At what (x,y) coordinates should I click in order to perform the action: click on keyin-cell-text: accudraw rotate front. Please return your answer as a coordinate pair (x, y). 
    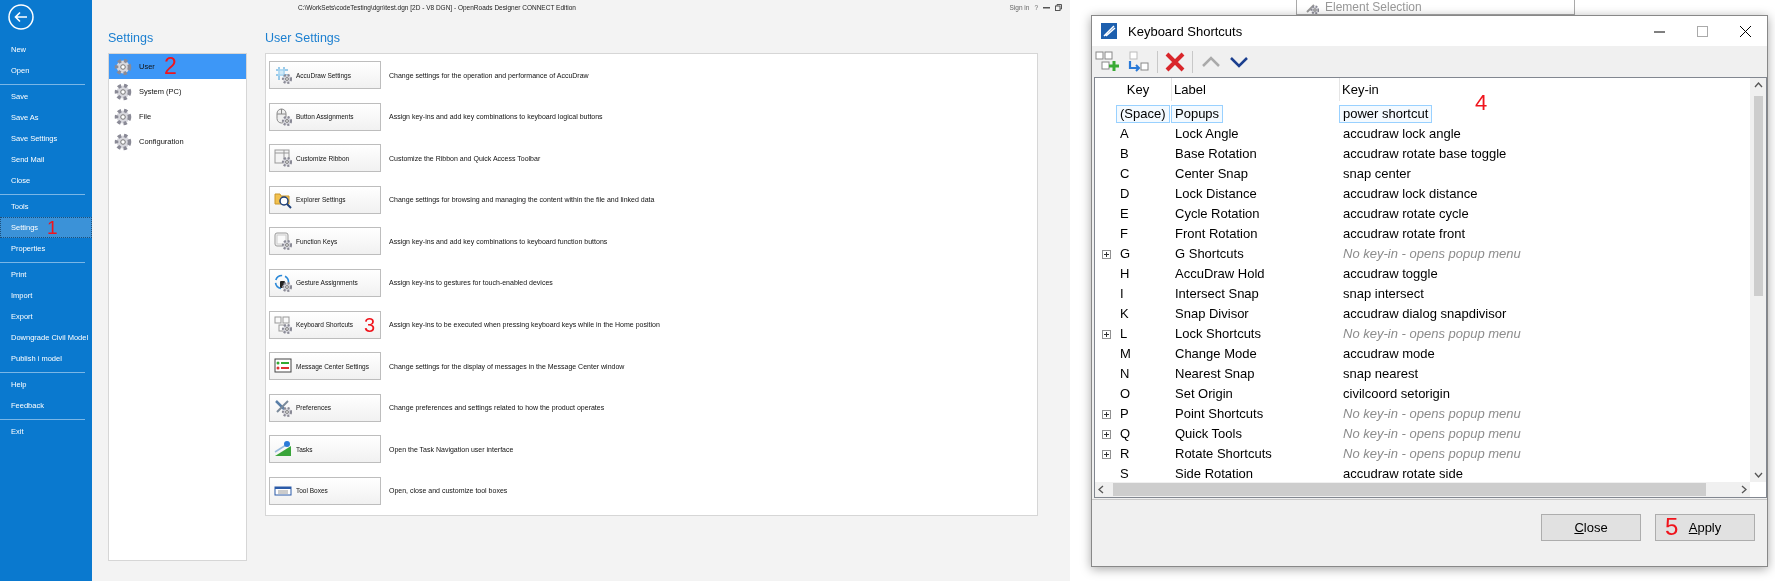
    Looking at the image, I should click on (1404, 234).